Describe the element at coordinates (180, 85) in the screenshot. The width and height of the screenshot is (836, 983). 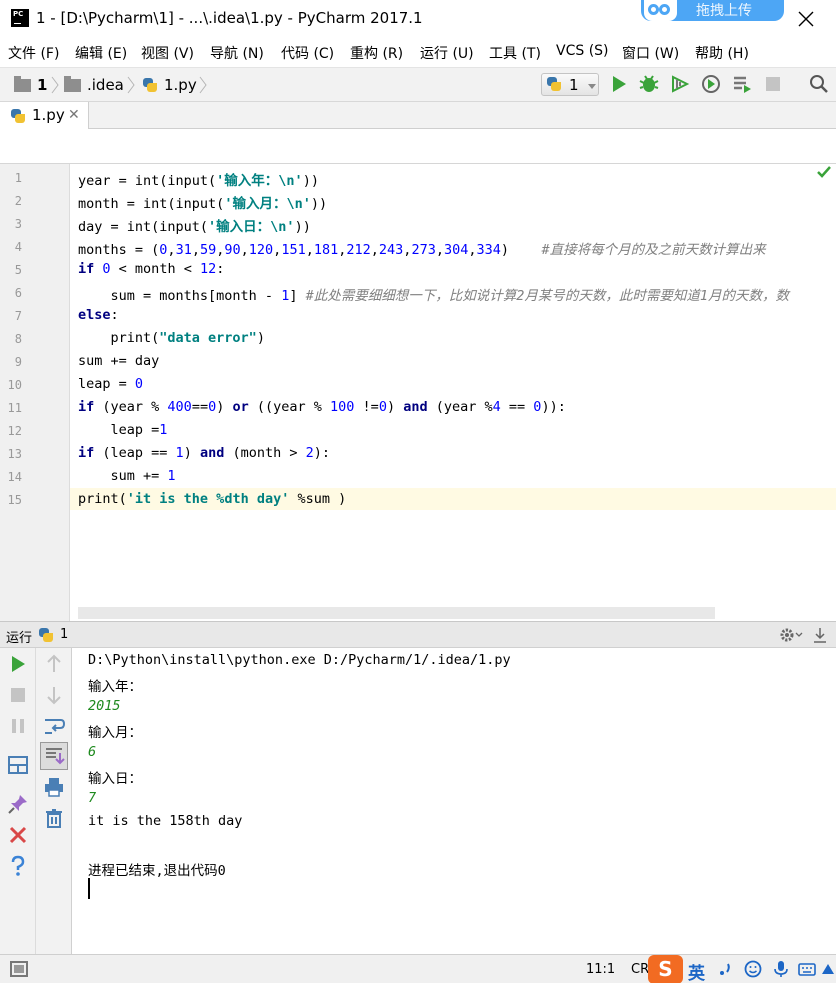
I see `breadcrumb-file: 1.py` at that location.